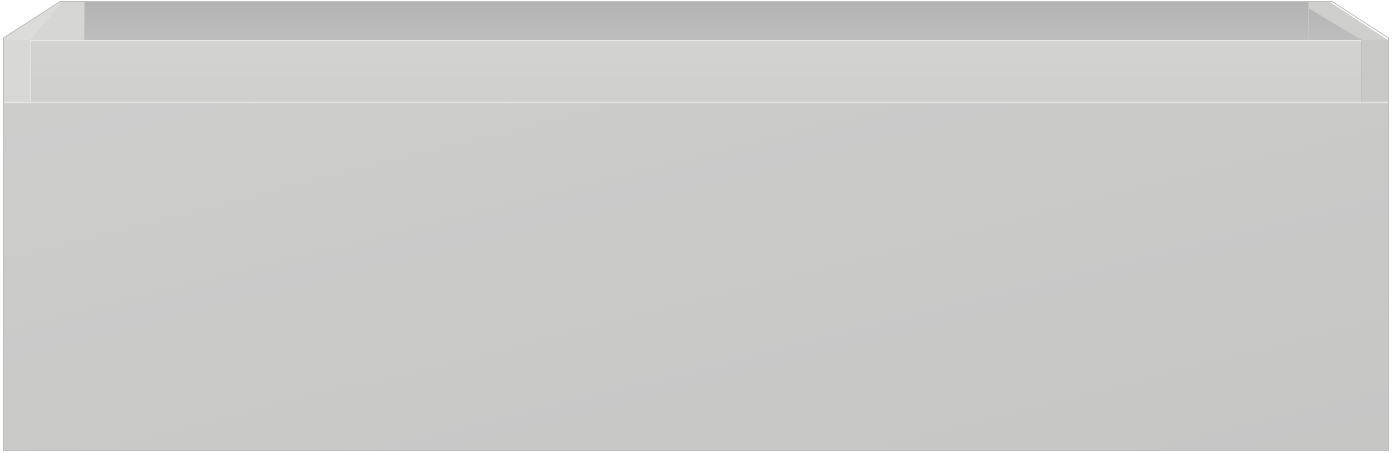  I want to click on left-wall-face, so click(17, 71).